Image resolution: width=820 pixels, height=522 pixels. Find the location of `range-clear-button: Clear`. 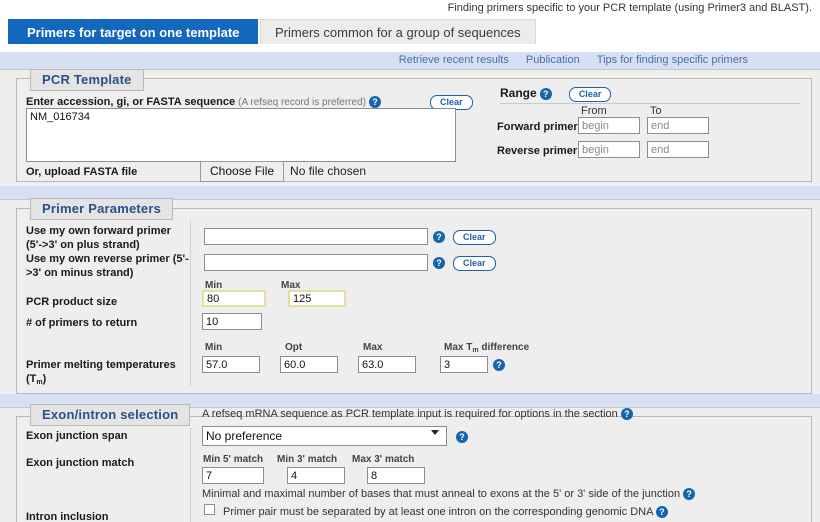

range-clear-button: Clear is located at coordinates (590, 94).